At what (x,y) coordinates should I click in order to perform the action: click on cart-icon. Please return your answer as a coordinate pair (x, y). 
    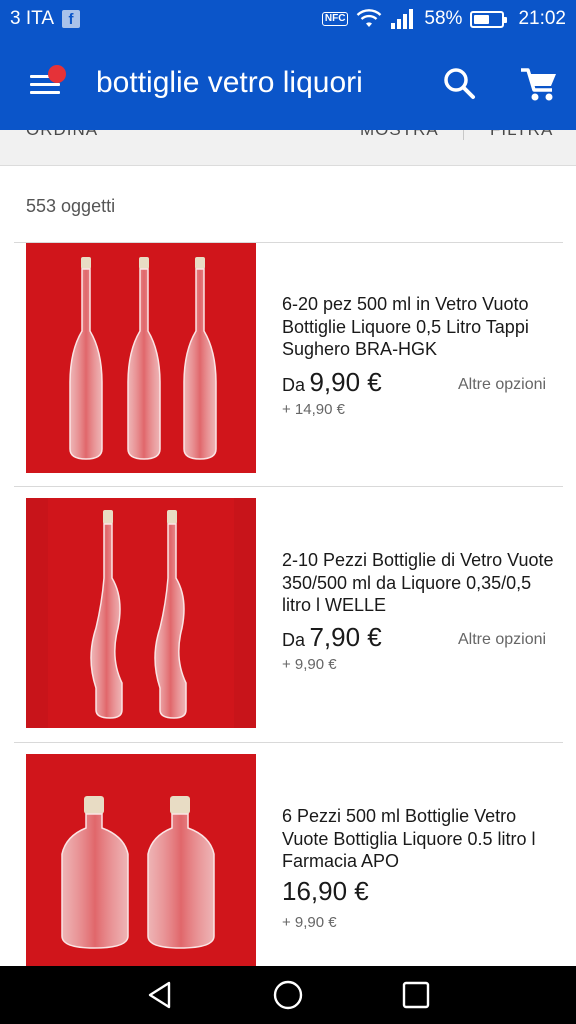
    Looking at the image, I should click on (538, 84).